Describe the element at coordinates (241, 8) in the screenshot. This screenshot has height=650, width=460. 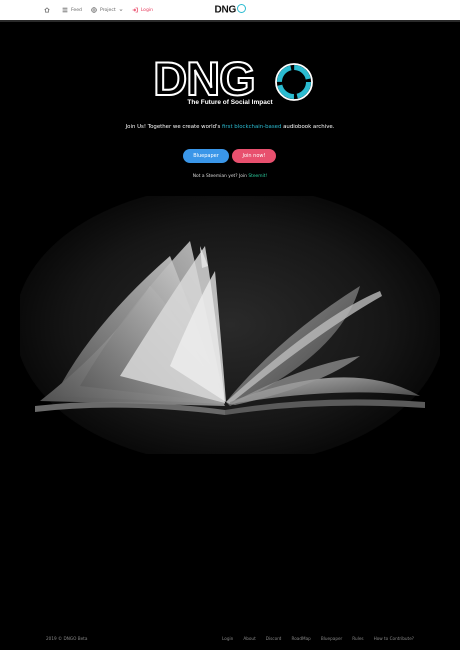
I see `brand-o-ring-icon` at that location.